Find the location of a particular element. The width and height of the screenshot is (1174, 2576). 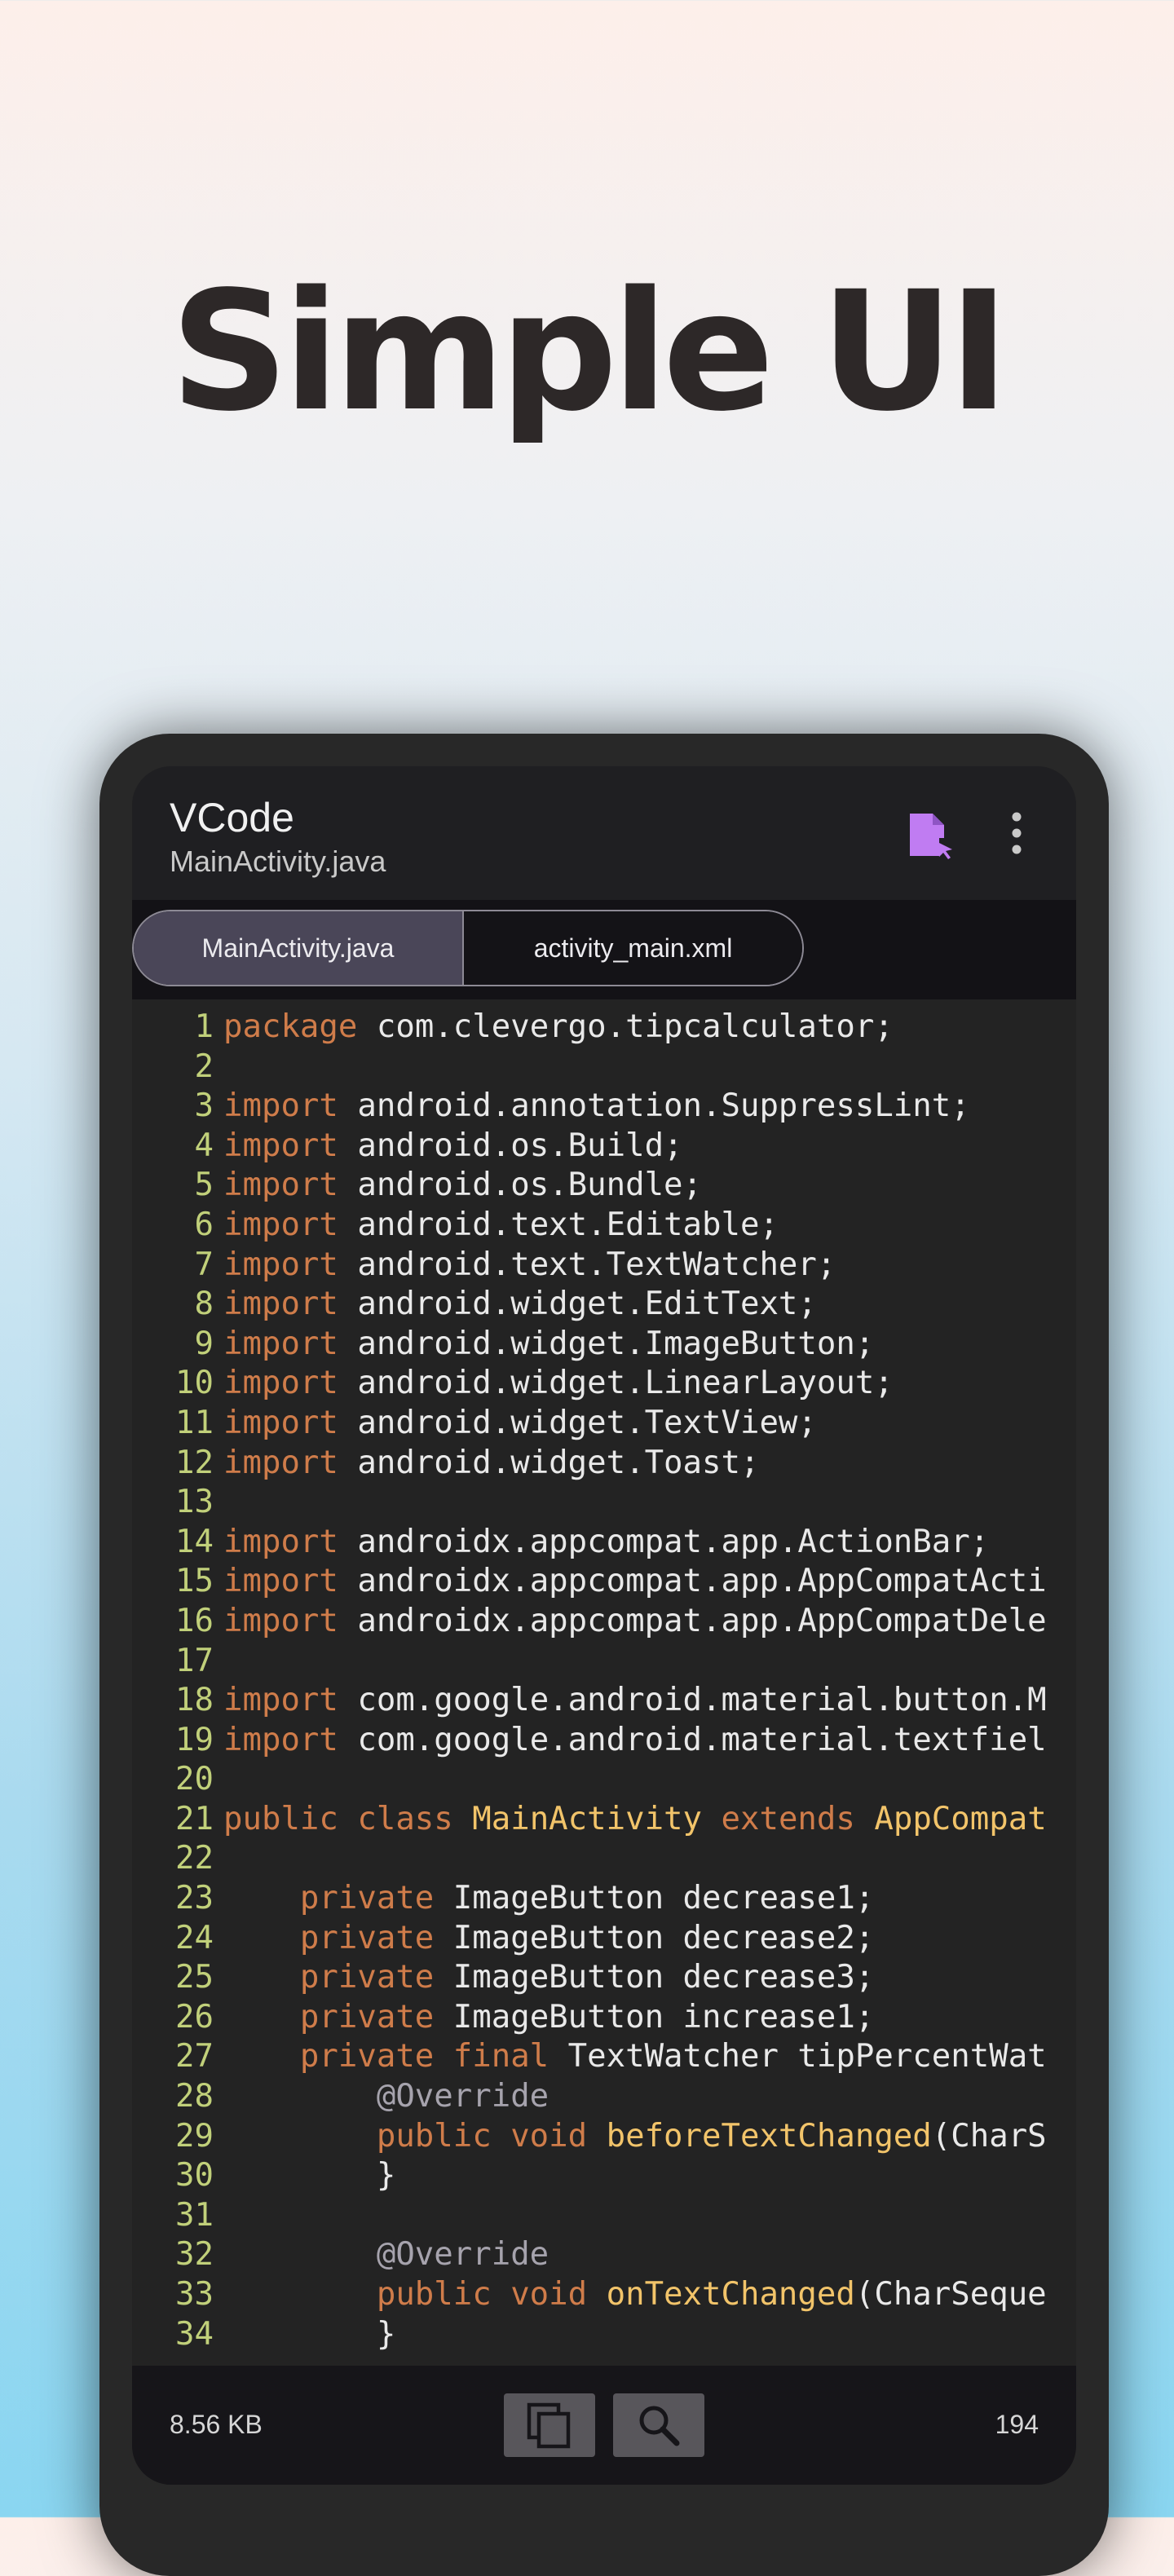

copy-button is located at coordinates (549, 2425).